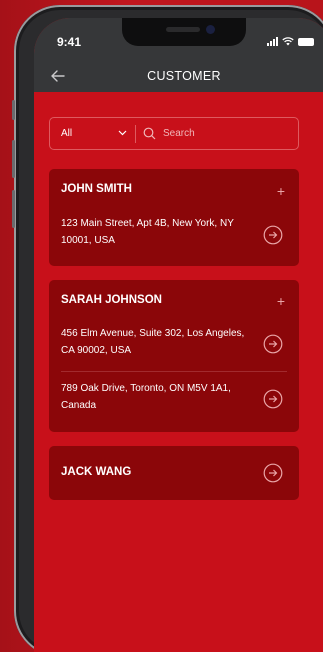  Describe the element at coordinates (122, 133) in the screenshot. I see `chevron-down-icon` at that location.